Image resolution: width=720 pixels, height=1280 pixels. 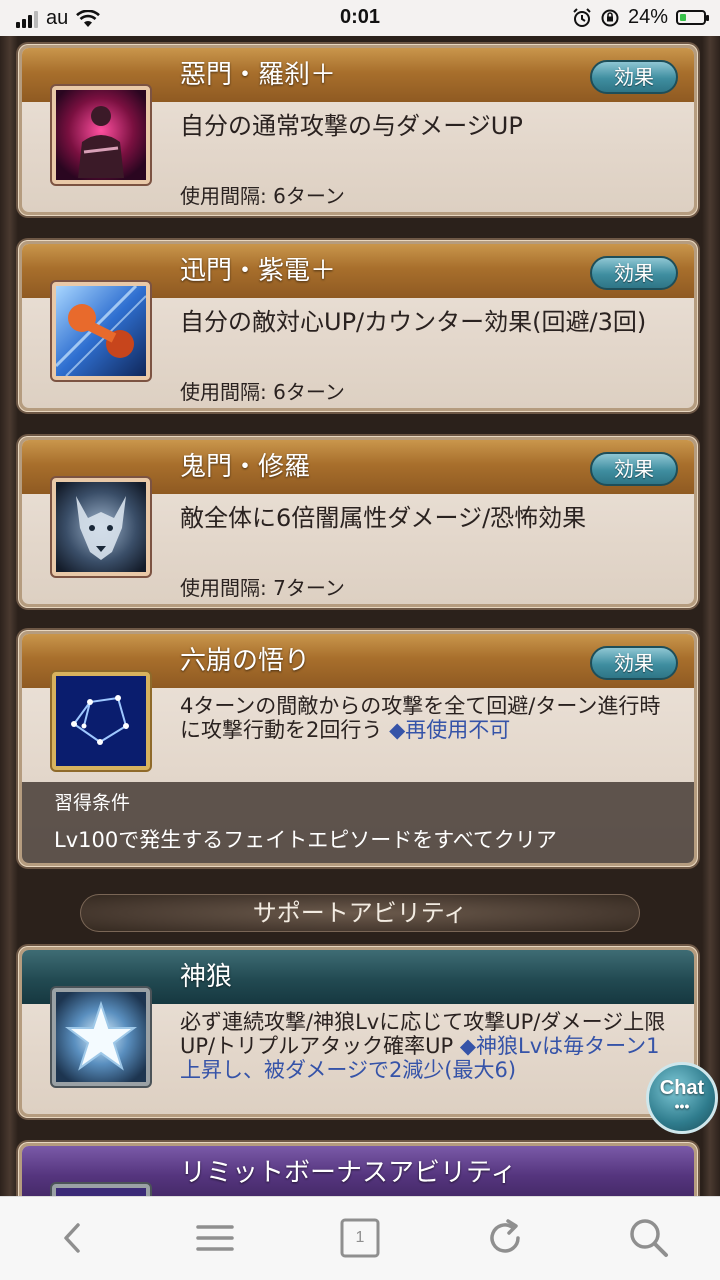 What do you see at coordinates (351, 126) in the screenshot?
I see `ability-description: 自分の通常攻撃の与ダメージUP` at bounding box center [351, 126].